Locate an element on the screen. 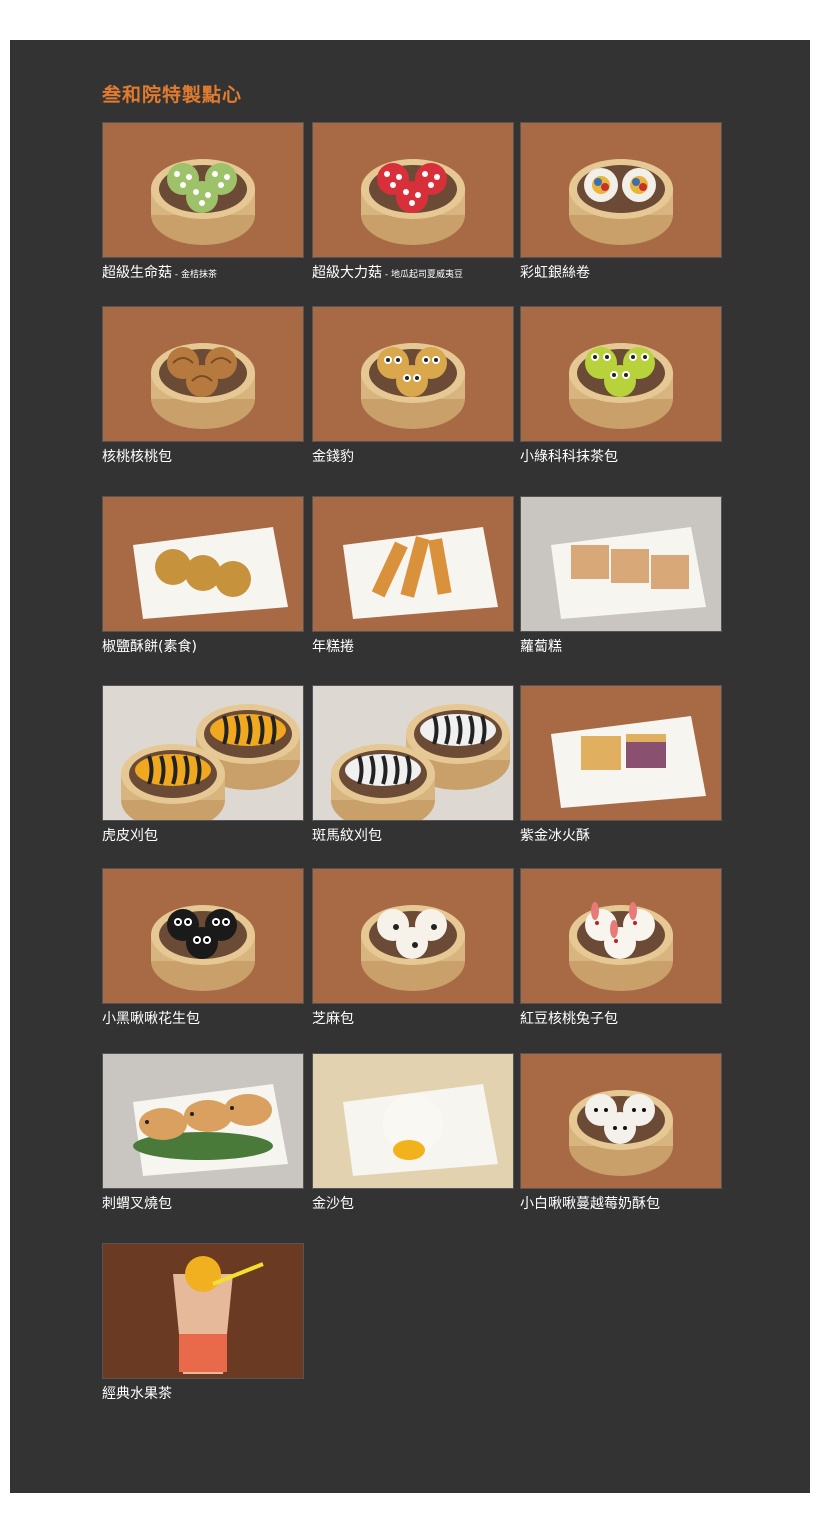  menu-item-card: 超級大力菇 - 地瓜起司夏威夷豆 is located at coordinates (413, 203).